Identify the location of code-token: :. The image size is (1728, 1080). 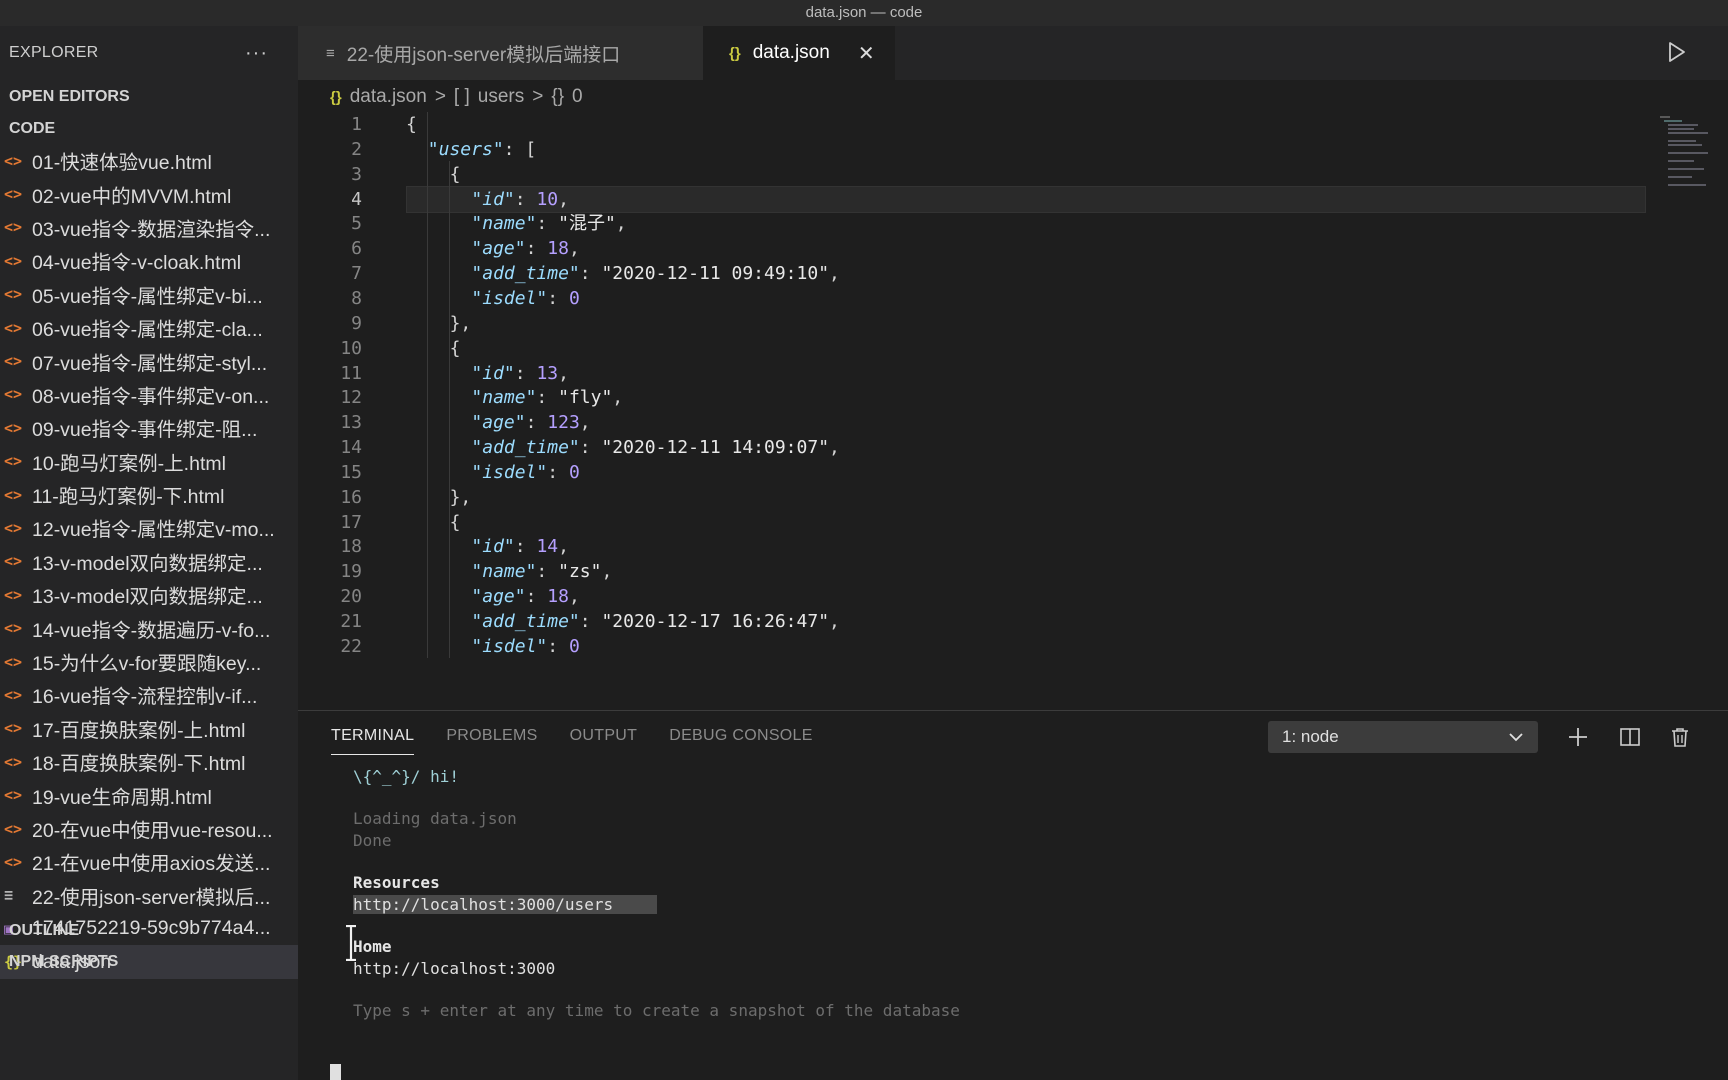
(558, 472).